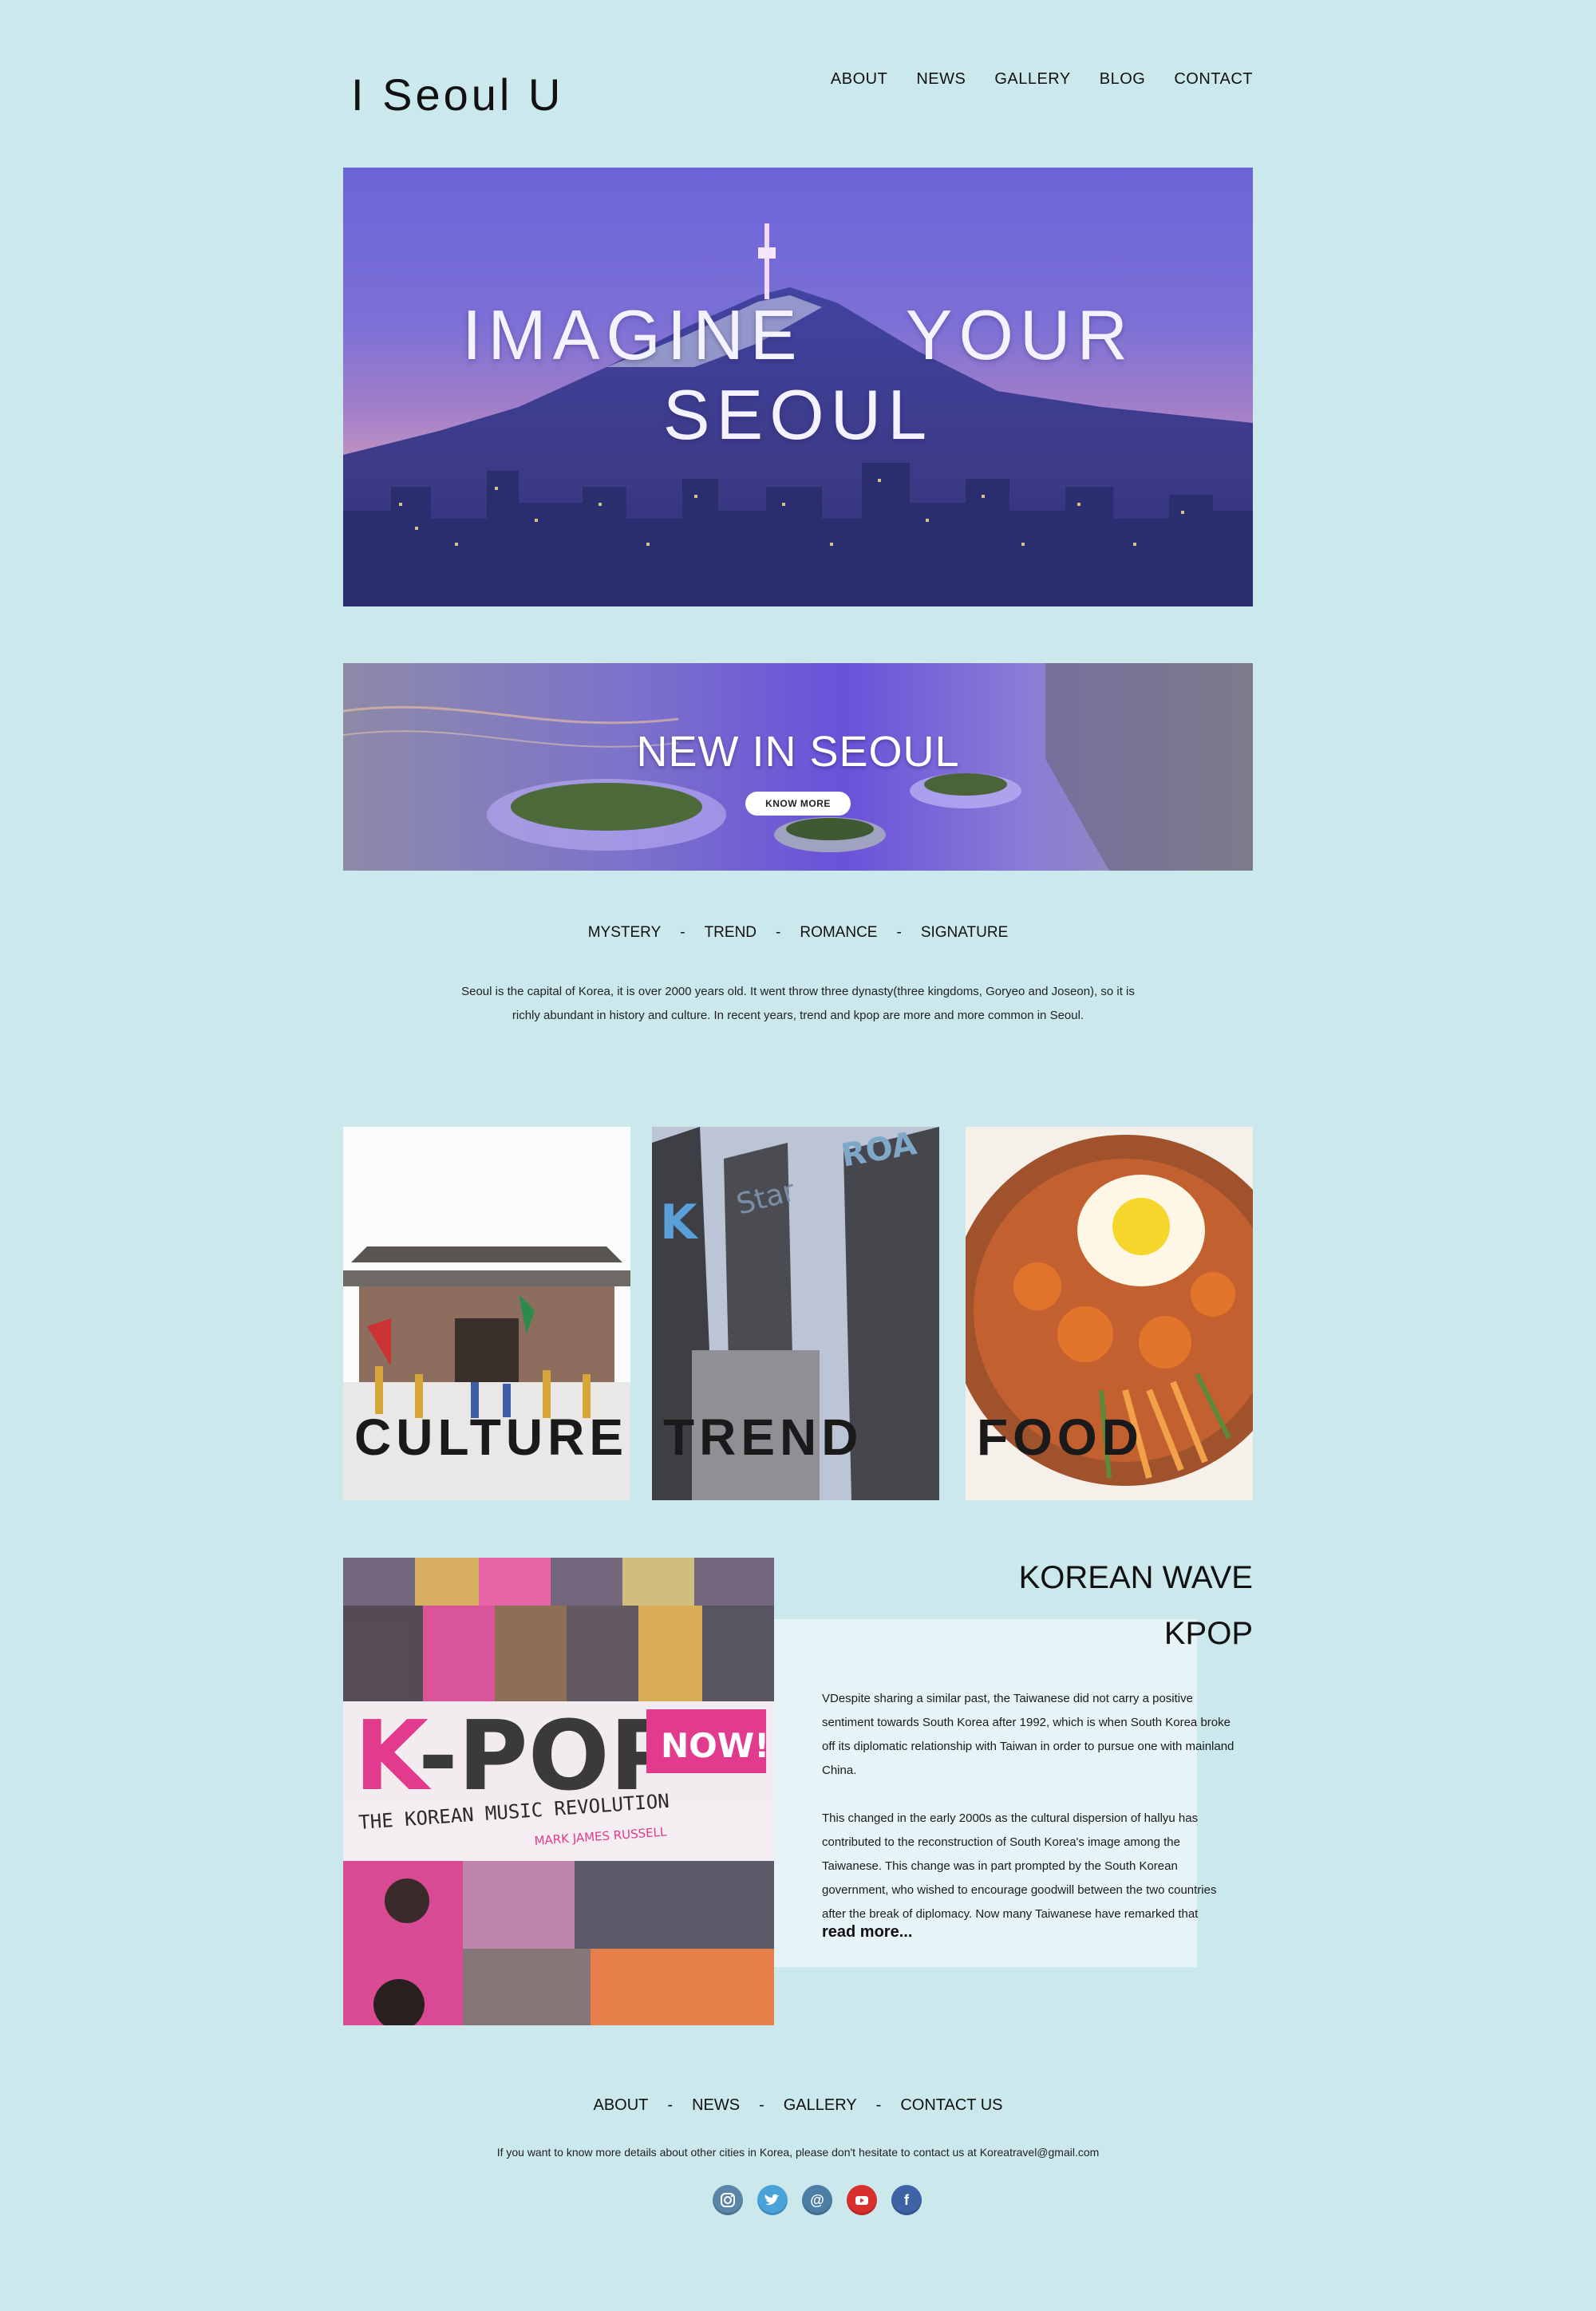  I want to click on culture-card: CULTURE, so click(486, 1314).